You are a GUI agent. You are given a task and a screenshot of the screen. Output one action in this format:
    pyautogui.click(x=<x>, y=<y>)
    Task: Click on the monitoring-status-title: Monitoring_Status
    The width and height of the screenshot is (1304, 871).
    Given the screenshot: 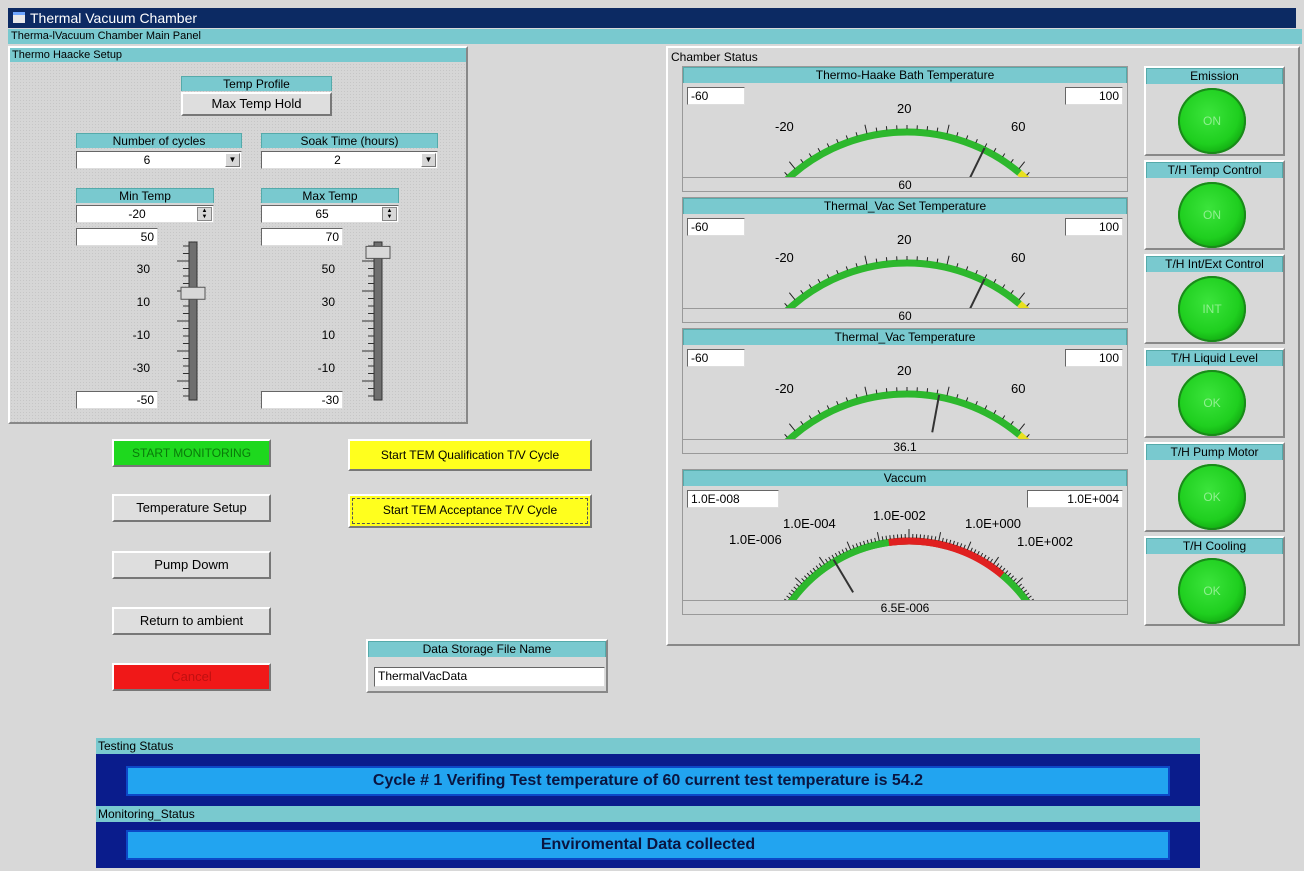 What is the action you would take?
    pyautogui.click(x=648, y=814)
    